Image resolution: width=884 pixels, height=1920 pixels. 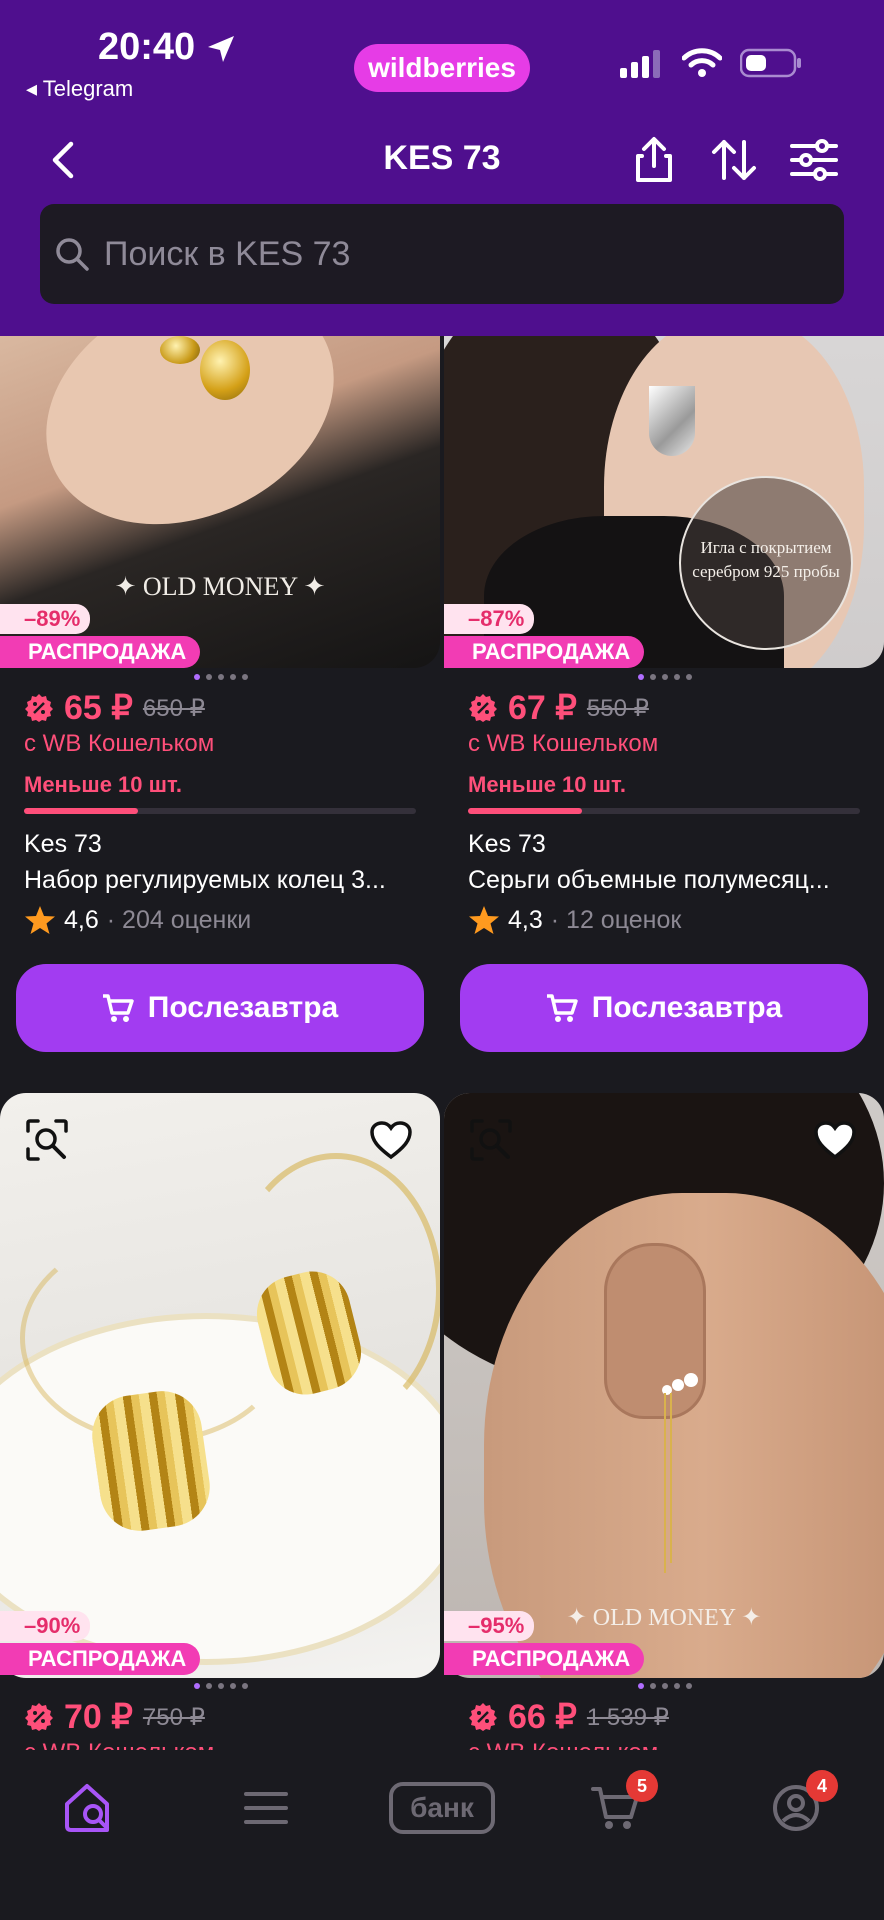 I want to click on sort-icon, so click(x=734, y=160).